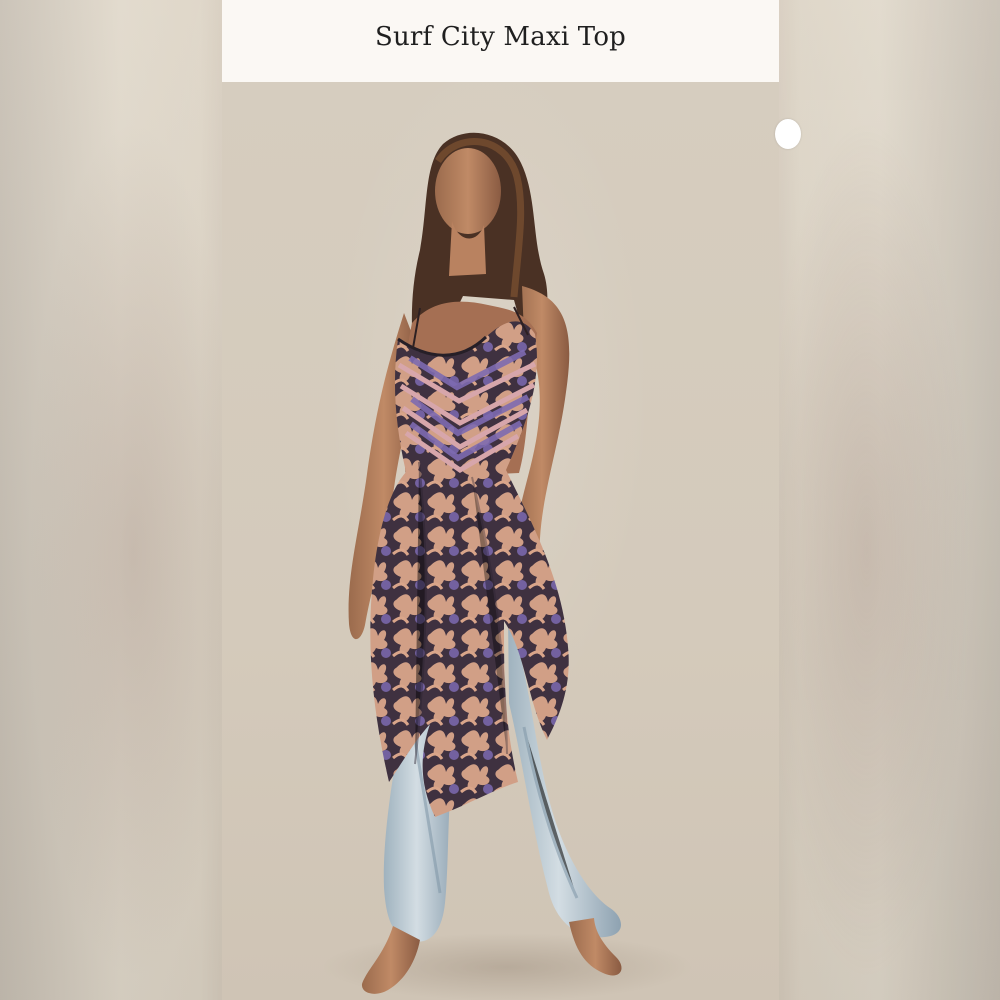 The height and width of the screenshot is (1000, 1000). What do you see at coordinates (468, 191) in the screenshot?
I see `face` at bounding box center [468, 191].